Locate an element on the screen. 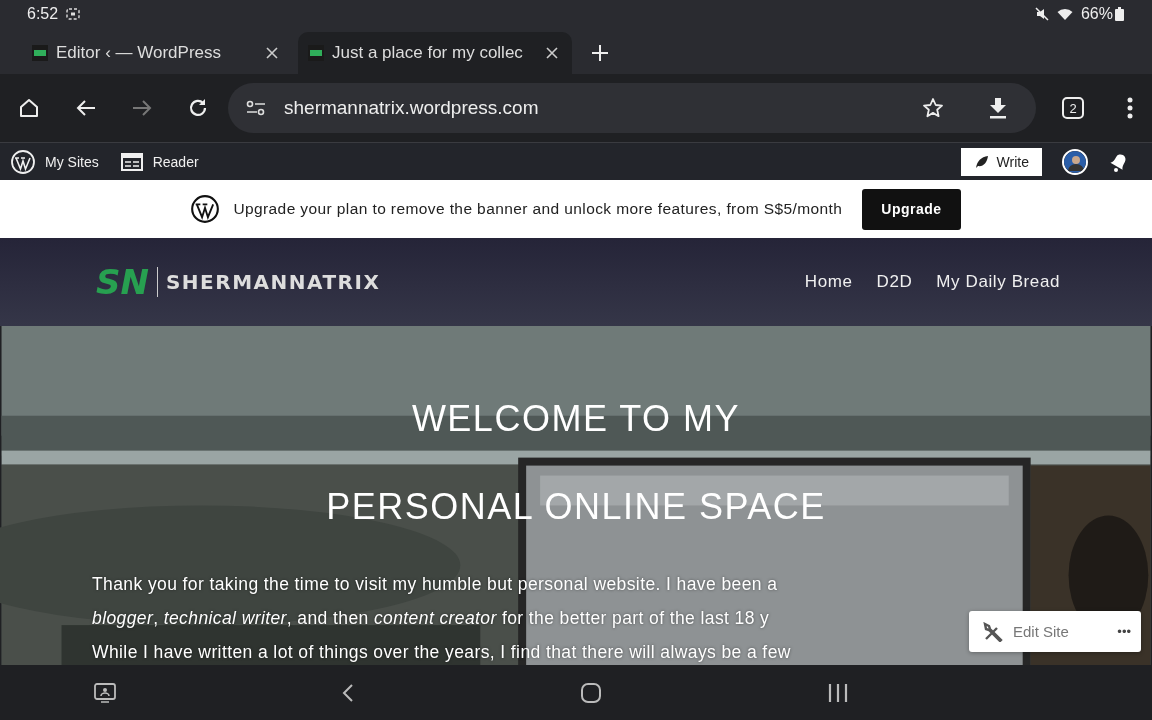 This screenshot has height=720, width=1152. download-icon is located at coordinates (998, 108).